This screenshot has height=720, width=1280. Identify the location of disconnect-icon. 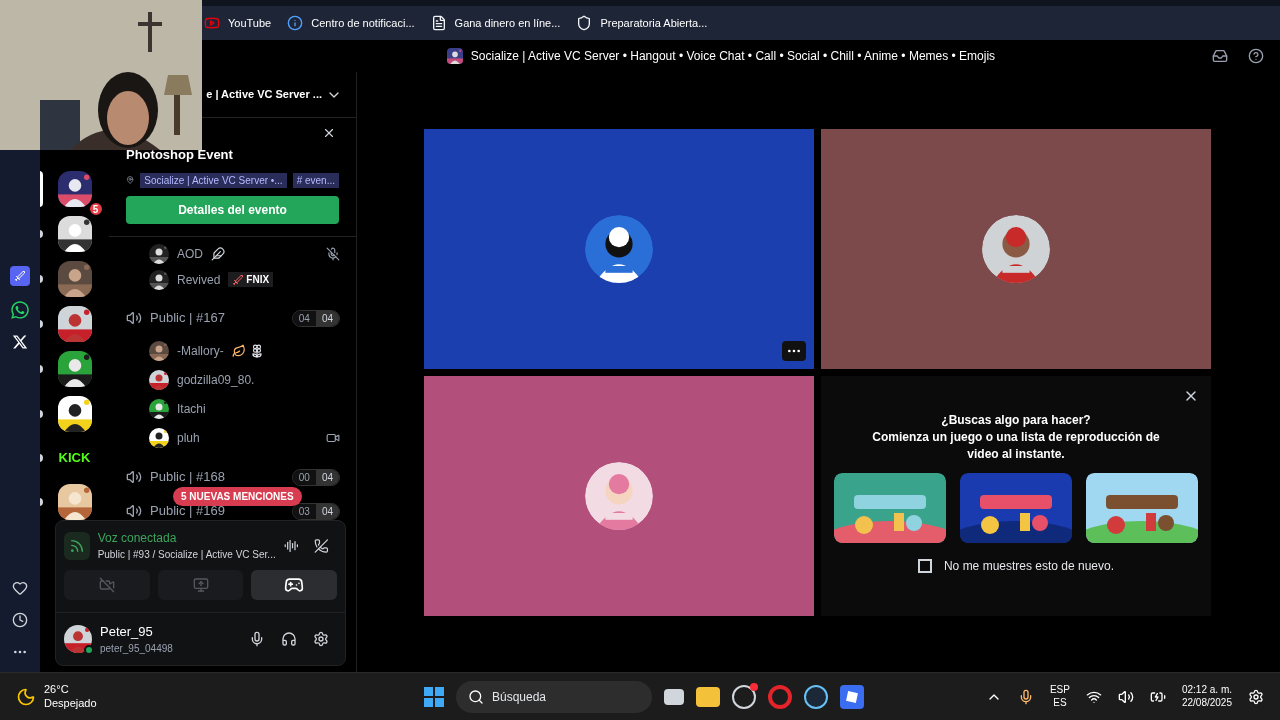
(321, 545).